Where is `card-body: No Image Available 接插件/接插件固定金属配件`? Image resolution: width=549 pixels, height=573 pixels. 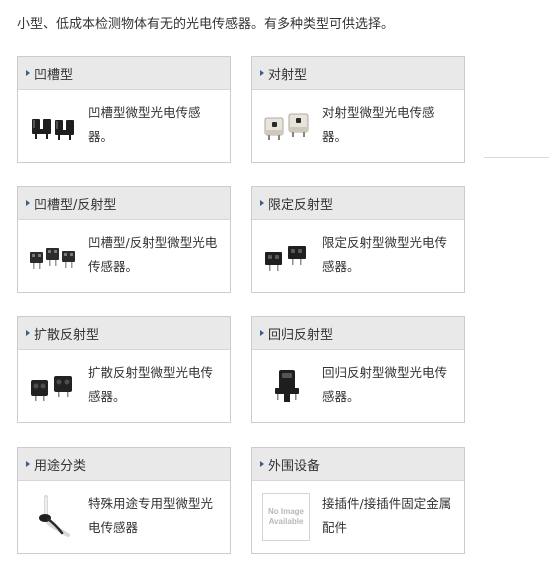 card-body: No Image Available 接插件/接插件固定金属配件 is located at coordinates (358, 517).